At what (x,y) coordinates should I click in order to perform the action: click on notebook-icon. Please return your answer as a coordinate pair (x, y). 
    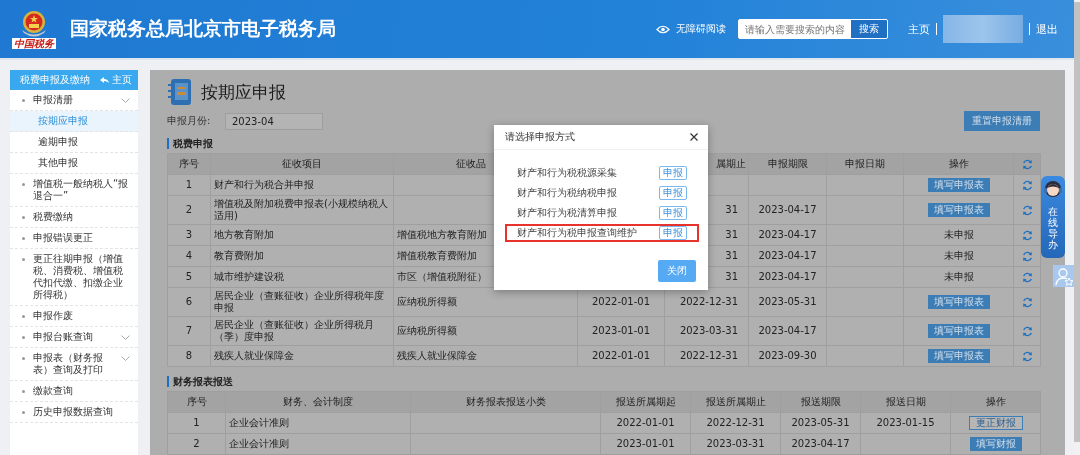
    Looking at the image, I should click on (180, 92).